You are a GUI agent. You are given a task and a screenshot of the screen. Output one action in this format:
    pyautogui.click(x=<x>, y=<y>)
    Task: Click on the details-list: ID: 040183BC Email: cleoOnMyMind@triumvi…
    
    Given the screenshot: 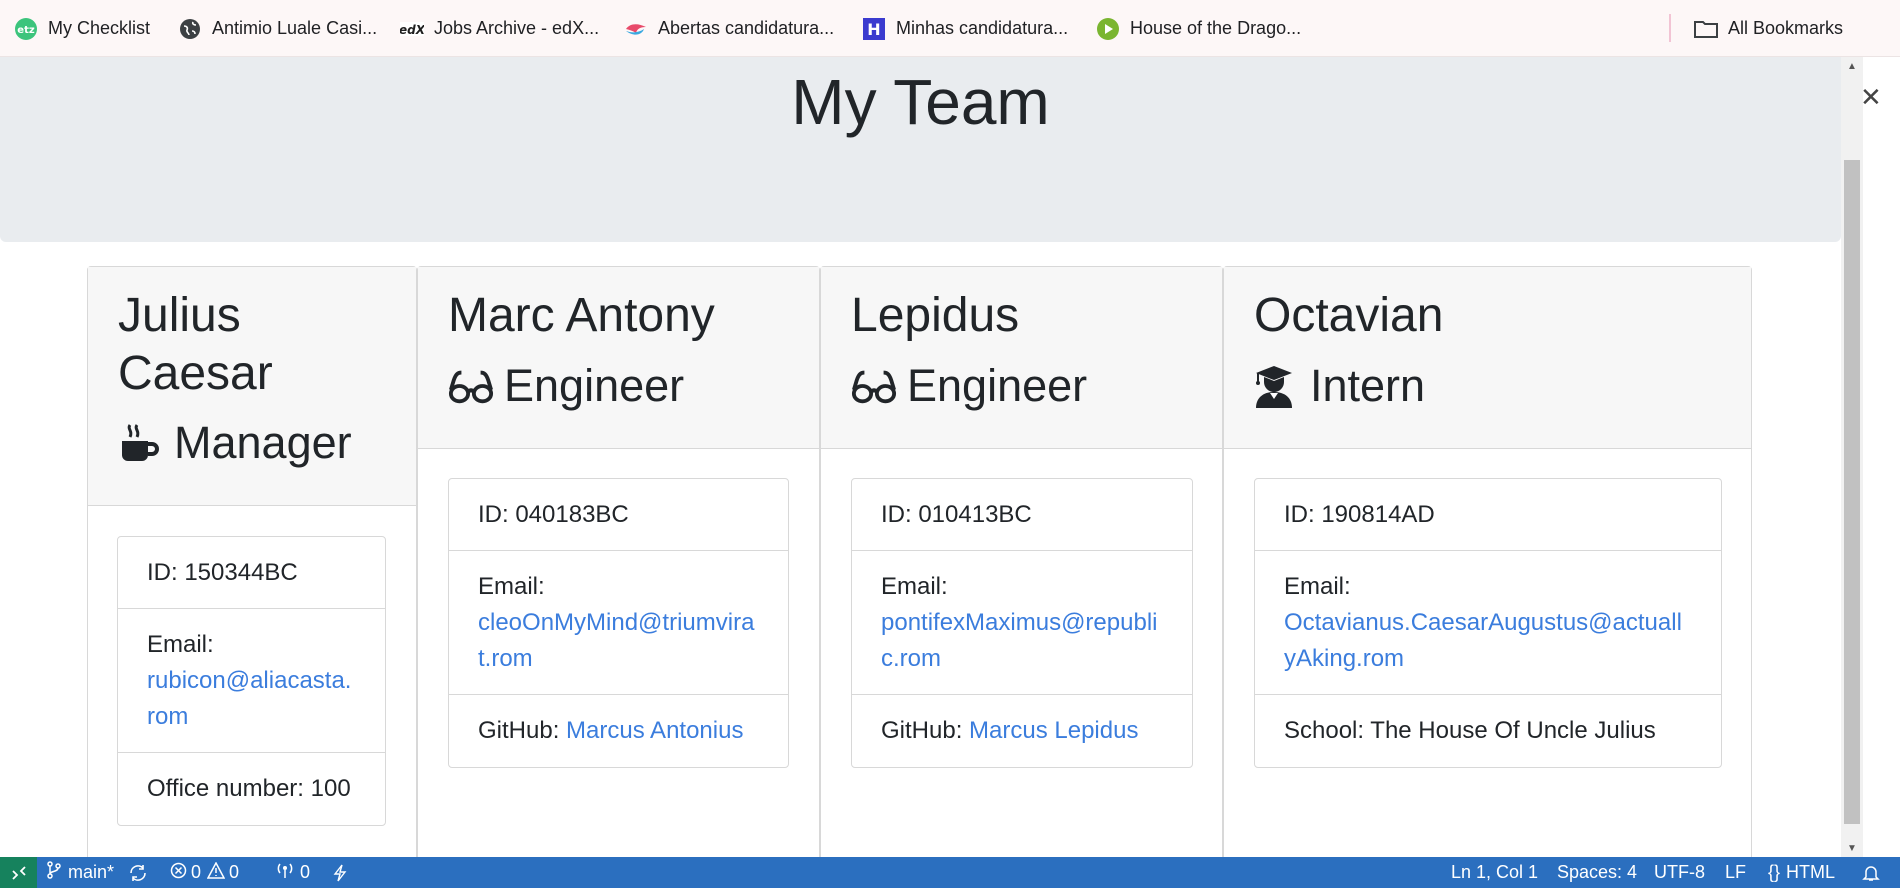 What is the action you would take?
    pyautogui.click(x=618, y=623)
    